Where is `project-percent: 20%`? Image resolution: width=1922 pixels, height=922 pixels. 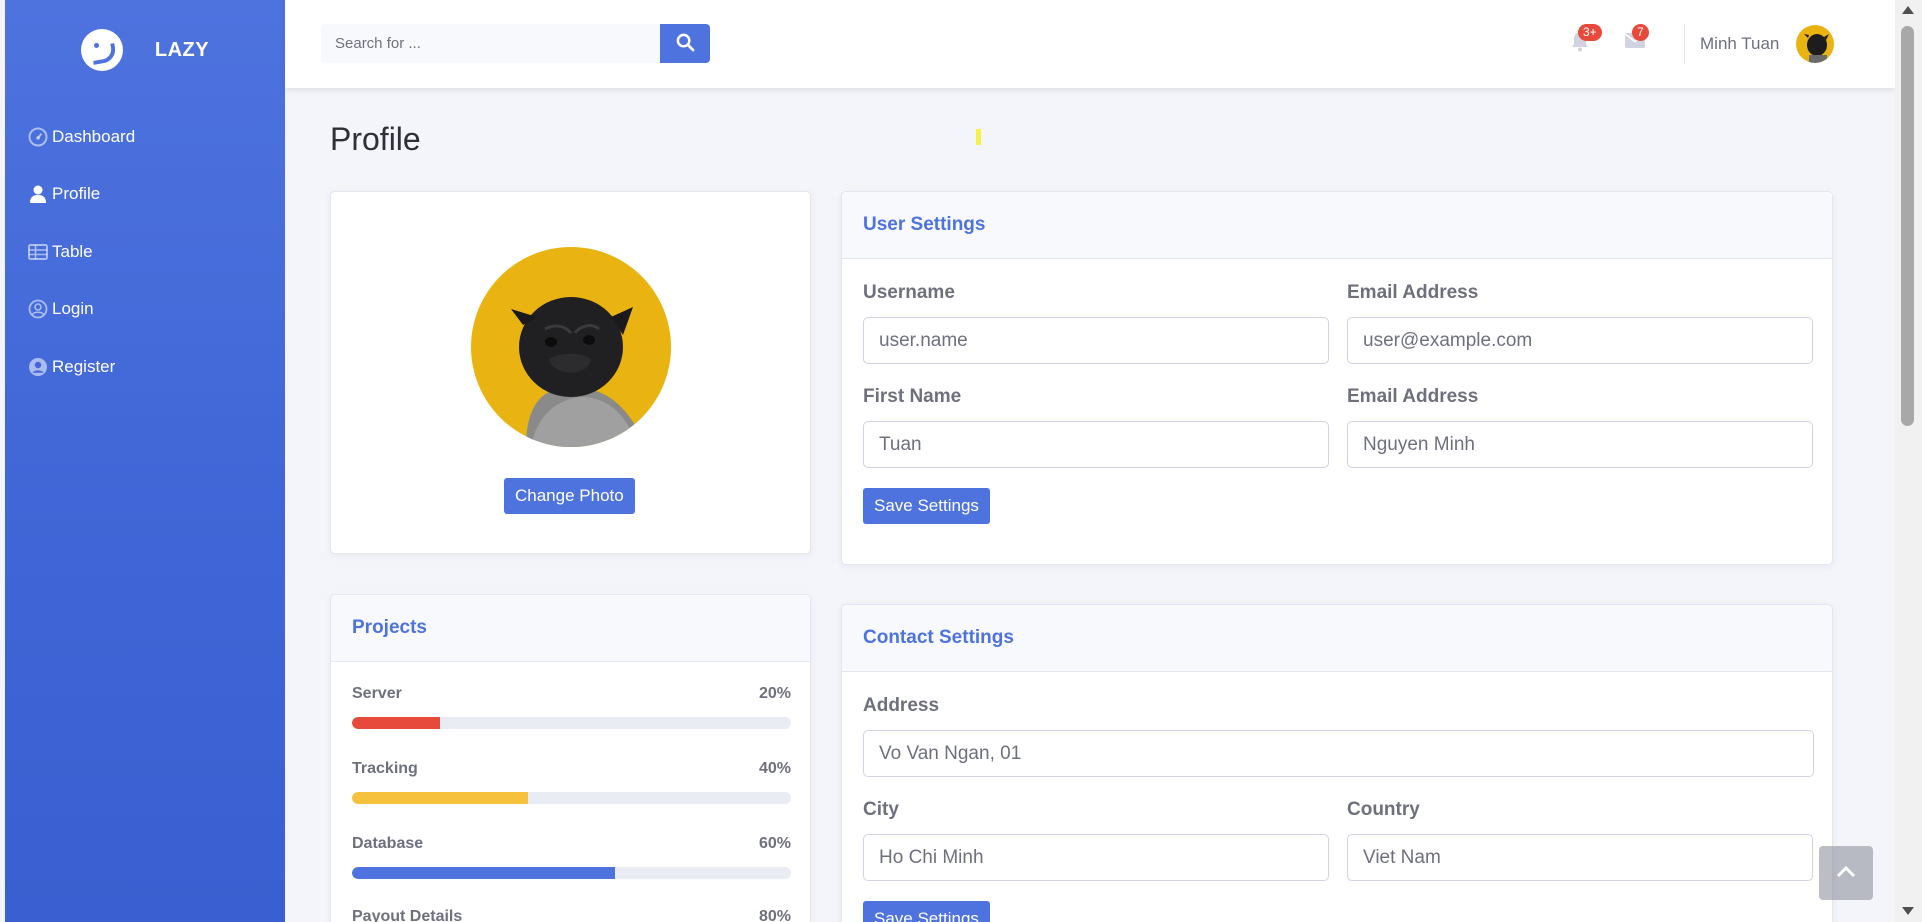 project-percent: 20% is located at coordinates (774, 693).